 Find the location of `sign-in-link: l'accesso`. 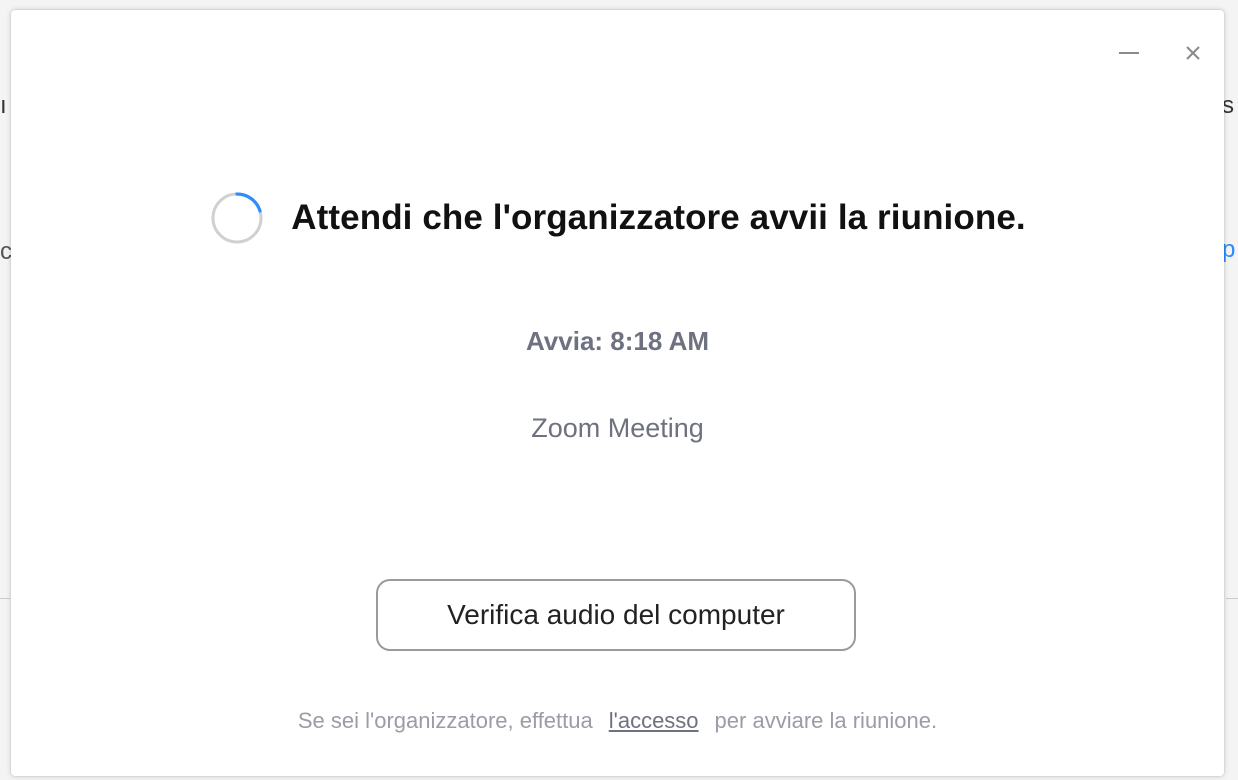

sign-in-link: l'accesso is located at coordinates (654, 720).